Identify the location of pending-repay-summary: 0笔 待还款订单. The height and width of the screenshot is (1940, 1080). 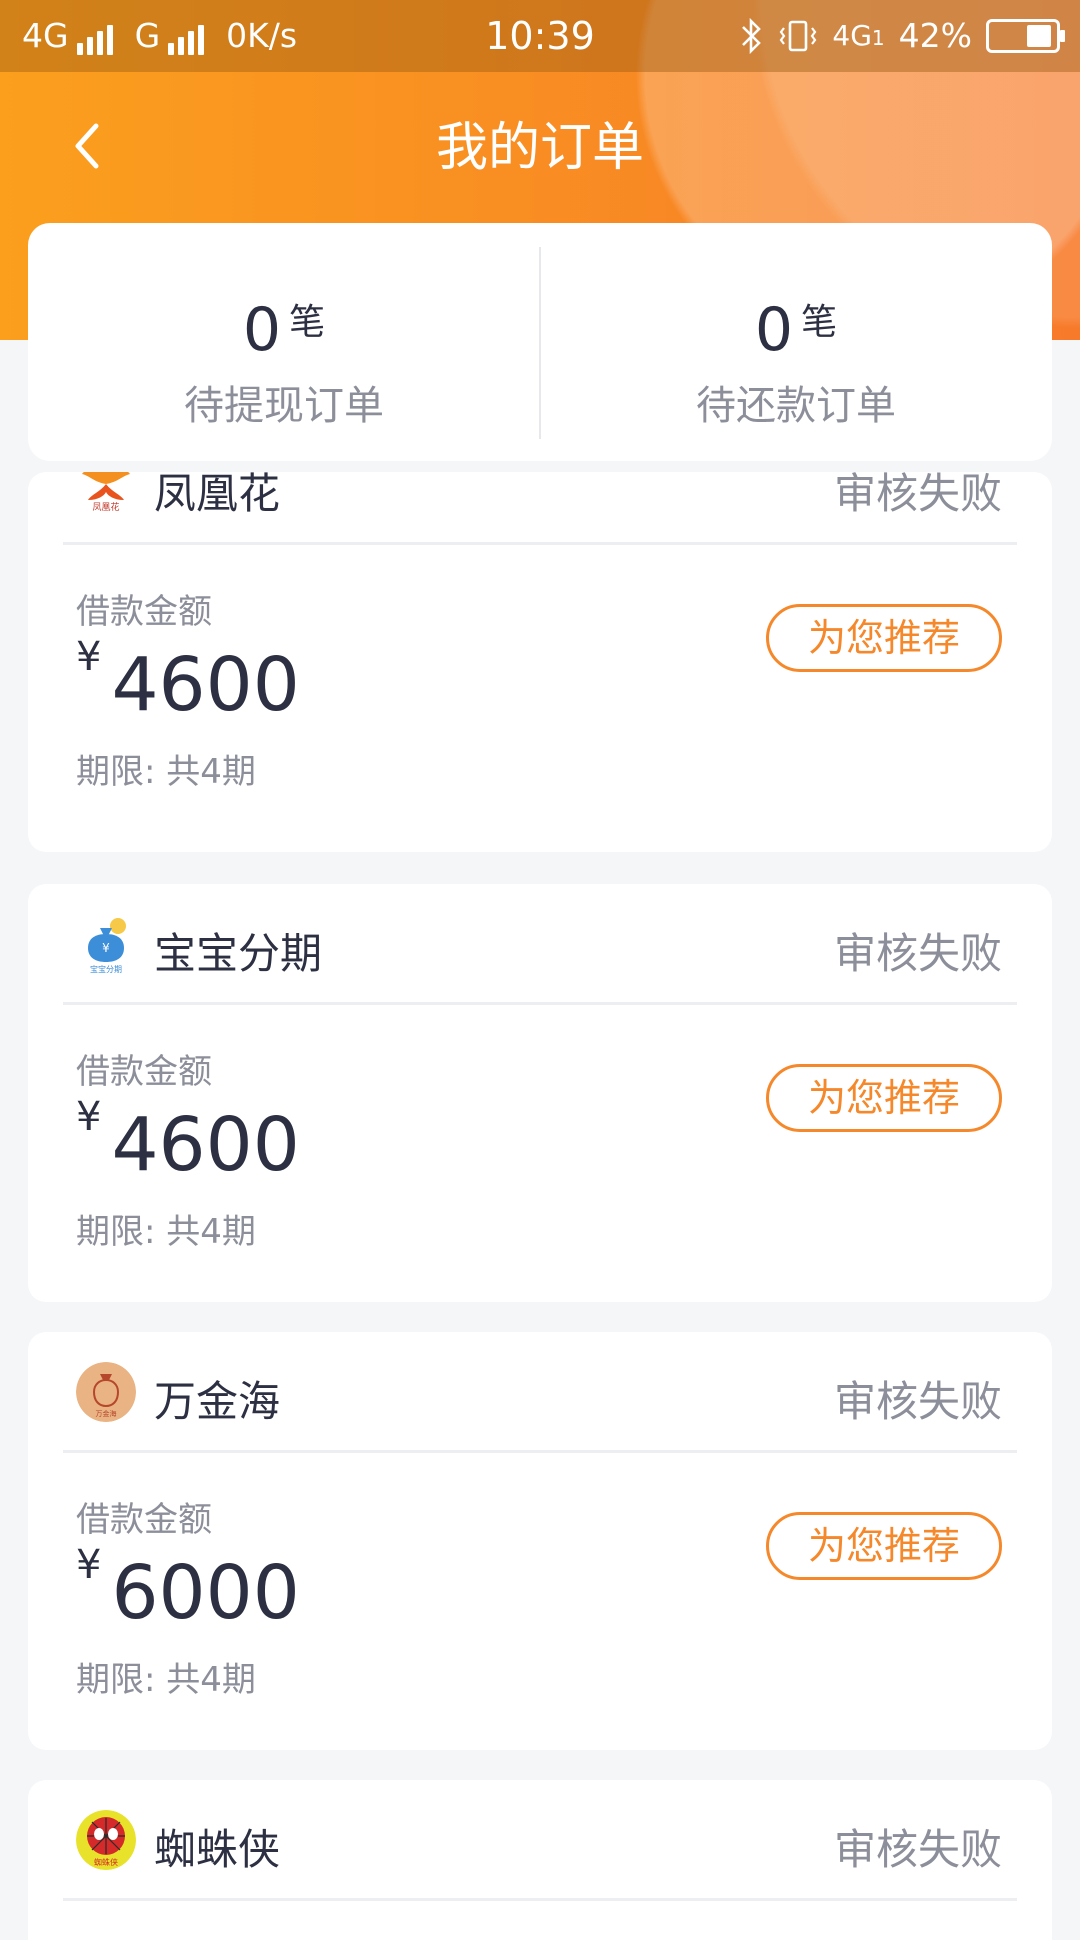
(796, 342).